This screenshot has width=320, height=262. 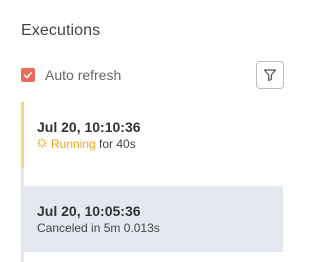 I want to click on auto-refresh-checkbox, so click(x=28, y=75).